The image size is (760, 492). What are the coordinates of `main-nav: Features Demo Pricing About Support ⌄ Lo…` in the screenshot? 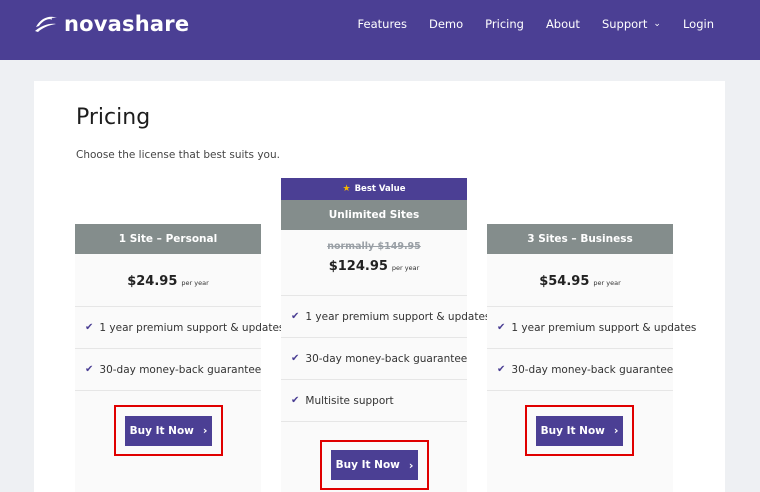 It's located at (536, 24).